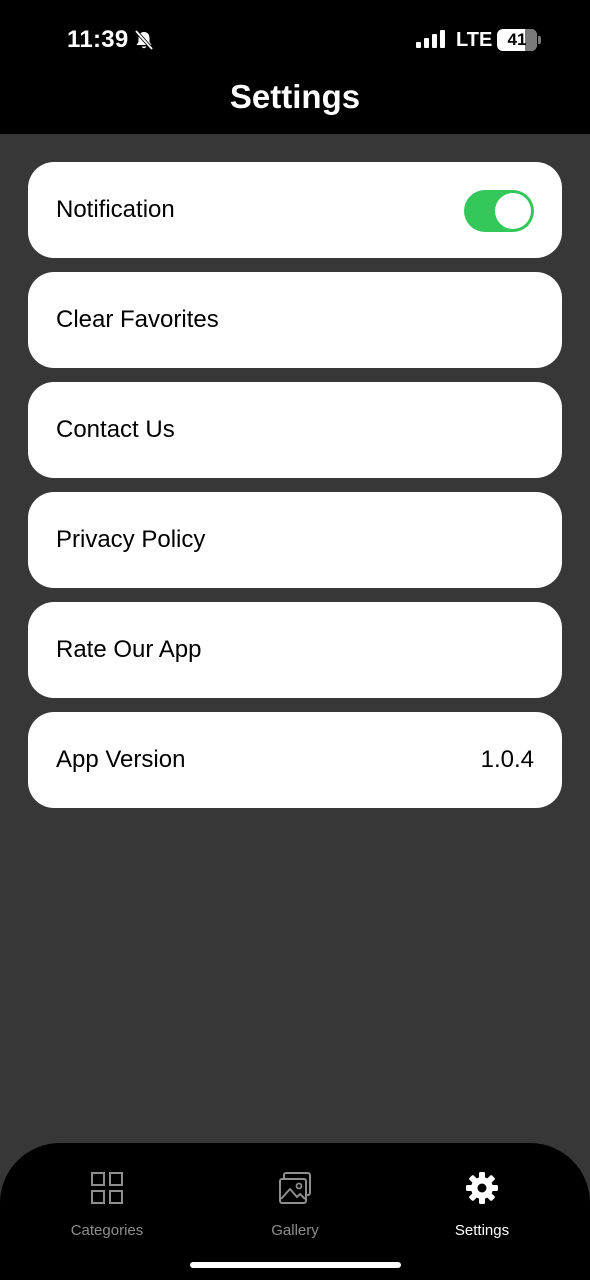  What do you see at coordinates (295, 760) in the screenshot?
I see `app-version-row: App Version 1.0.4` at bounding box center [295, 760].